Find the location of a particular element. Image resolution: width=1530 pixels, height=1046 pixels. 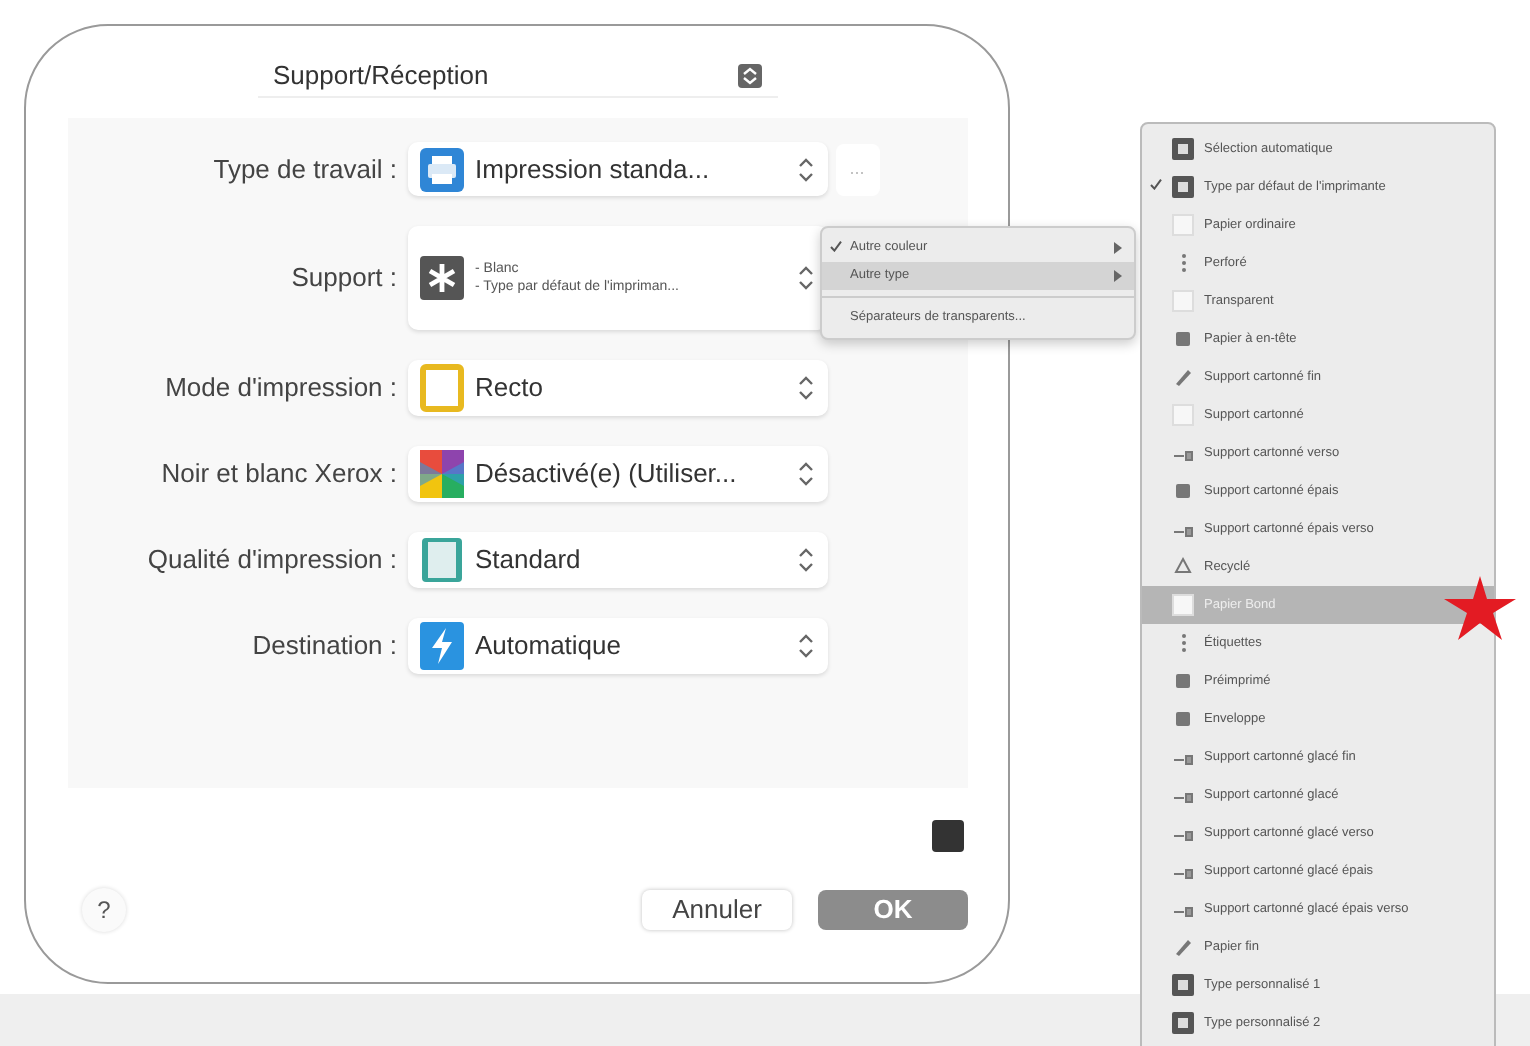

help-button: ? is located at coordinates (104, 910).